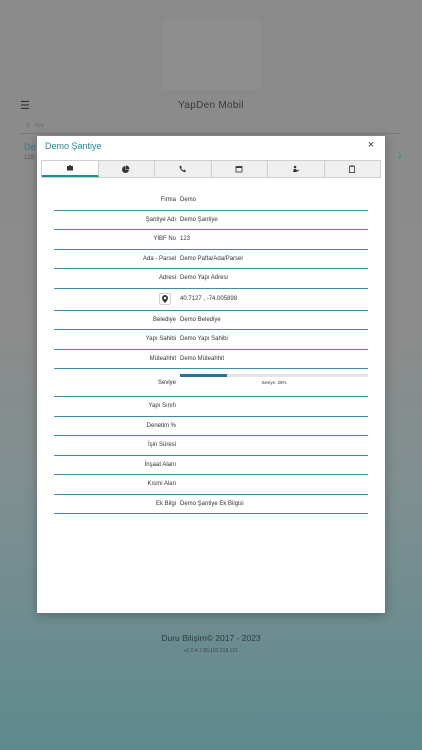 Image resolution: width=422 pixels, height=750 pixels. I want to click on clipboard-icon, so click(352, 169).